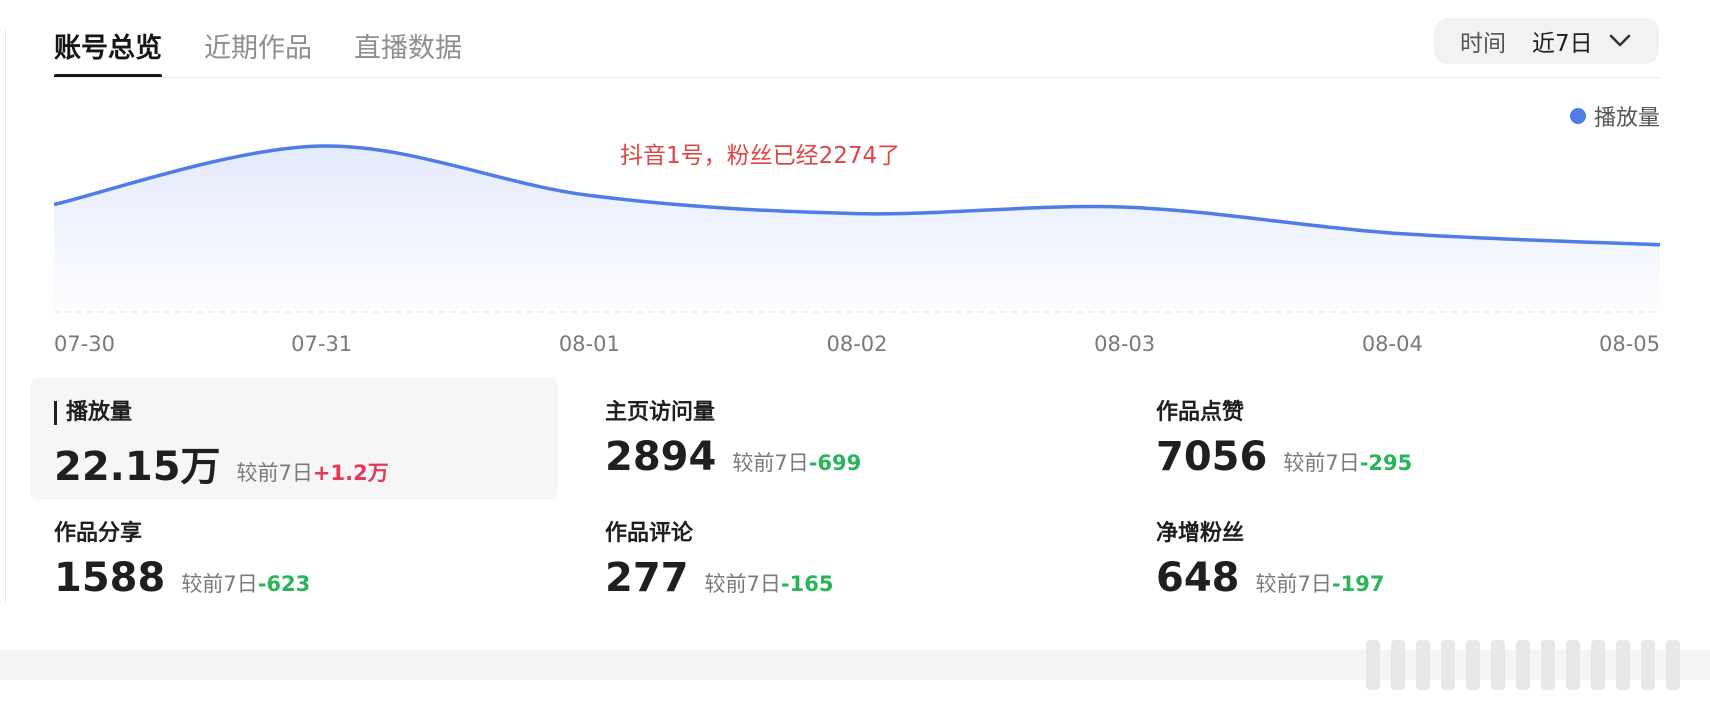 The image size is (1710, 710). What do you see at coordinates (1212, 457) in the screenshot?
I see `metric-value: 7056` at bounding box center [1212, 457].